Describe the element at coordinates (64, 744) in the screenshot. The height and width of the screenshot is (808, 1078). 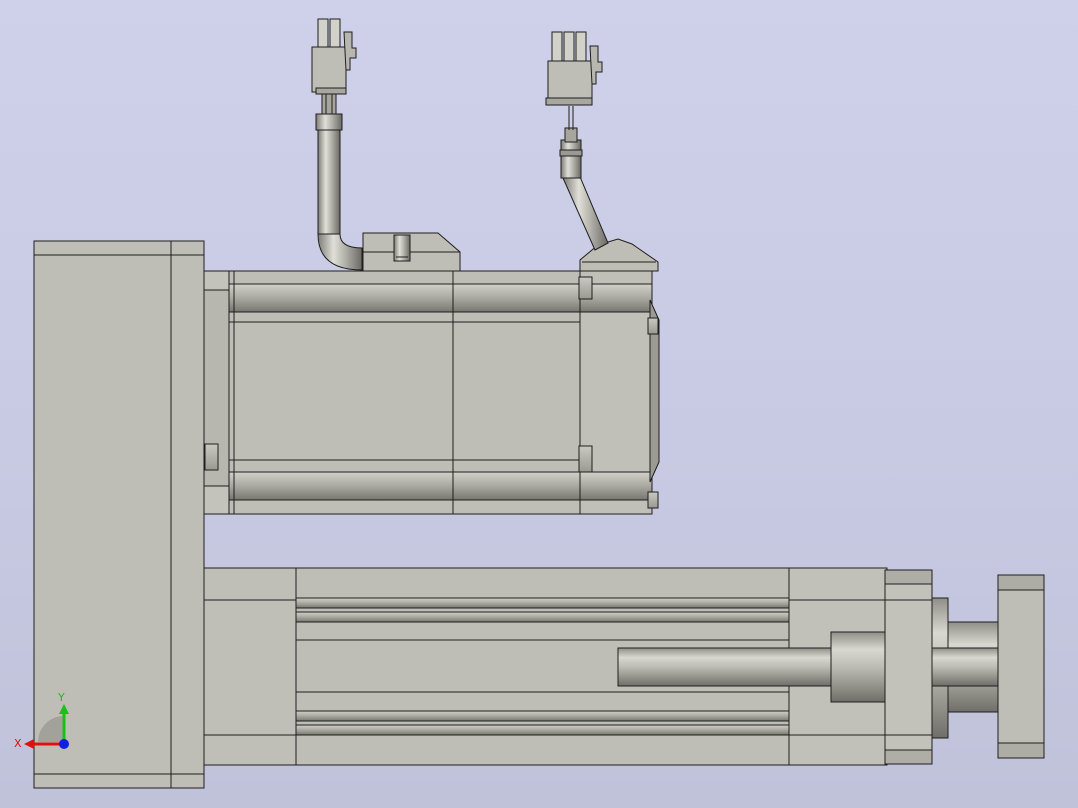
I see `z-axis-dot` at that location.